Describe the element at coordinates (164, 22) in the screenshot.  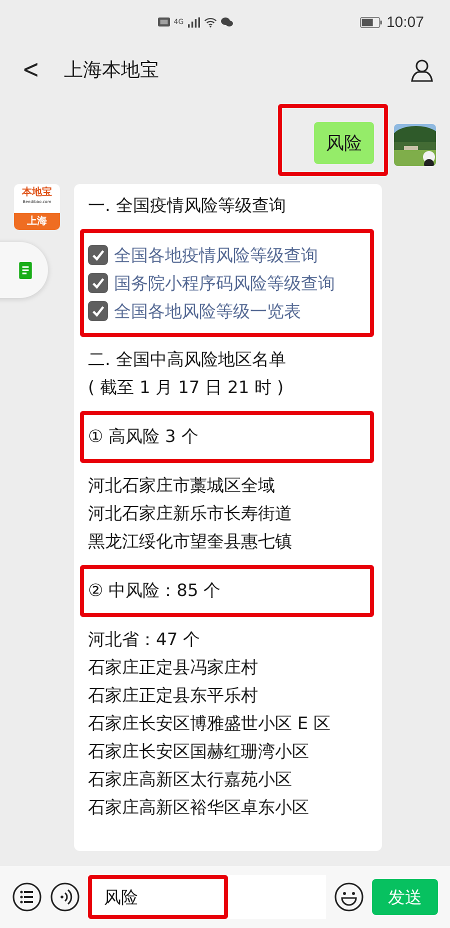
I see `hd-icon` at that location.